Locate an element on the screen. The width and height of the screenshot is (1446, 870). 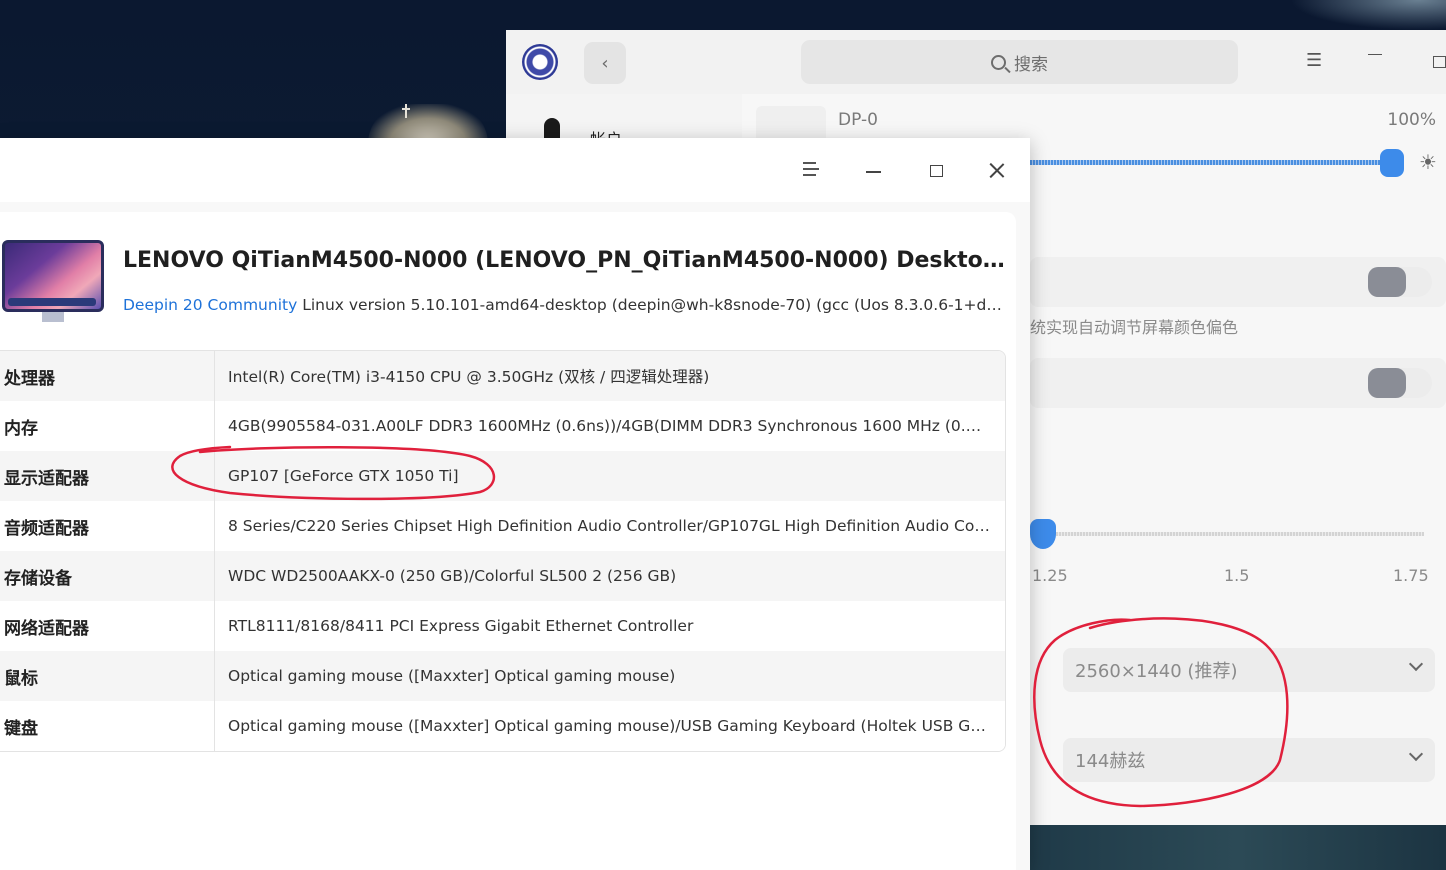
row-key: 存储设备 is located at coordinates (107, 576).